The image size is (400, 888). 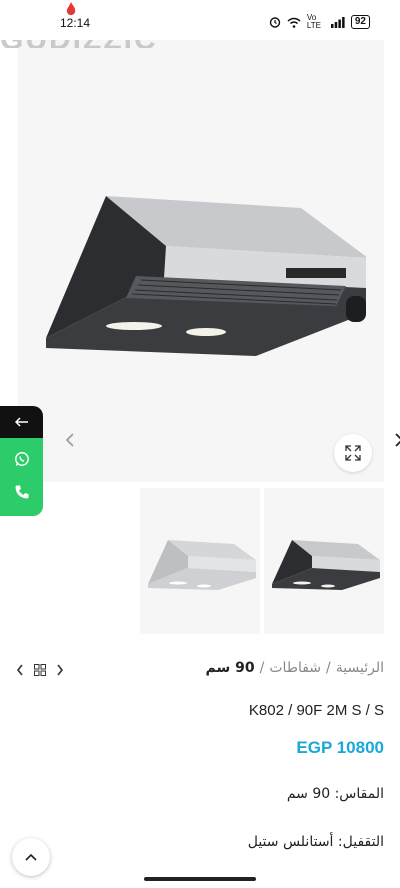 I want to click on range-hood-black-thumbnail, so click(x=326, y=565).